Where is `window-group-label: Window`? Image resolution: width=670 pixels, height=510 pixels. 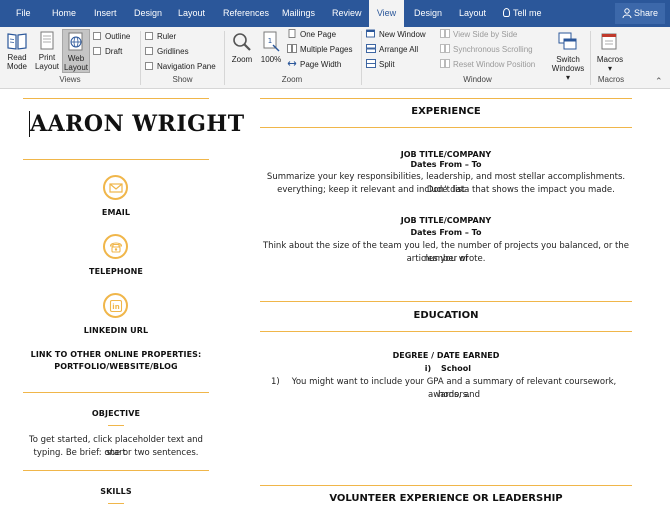
window-group-label: Window is located at coordinates (477, 79).